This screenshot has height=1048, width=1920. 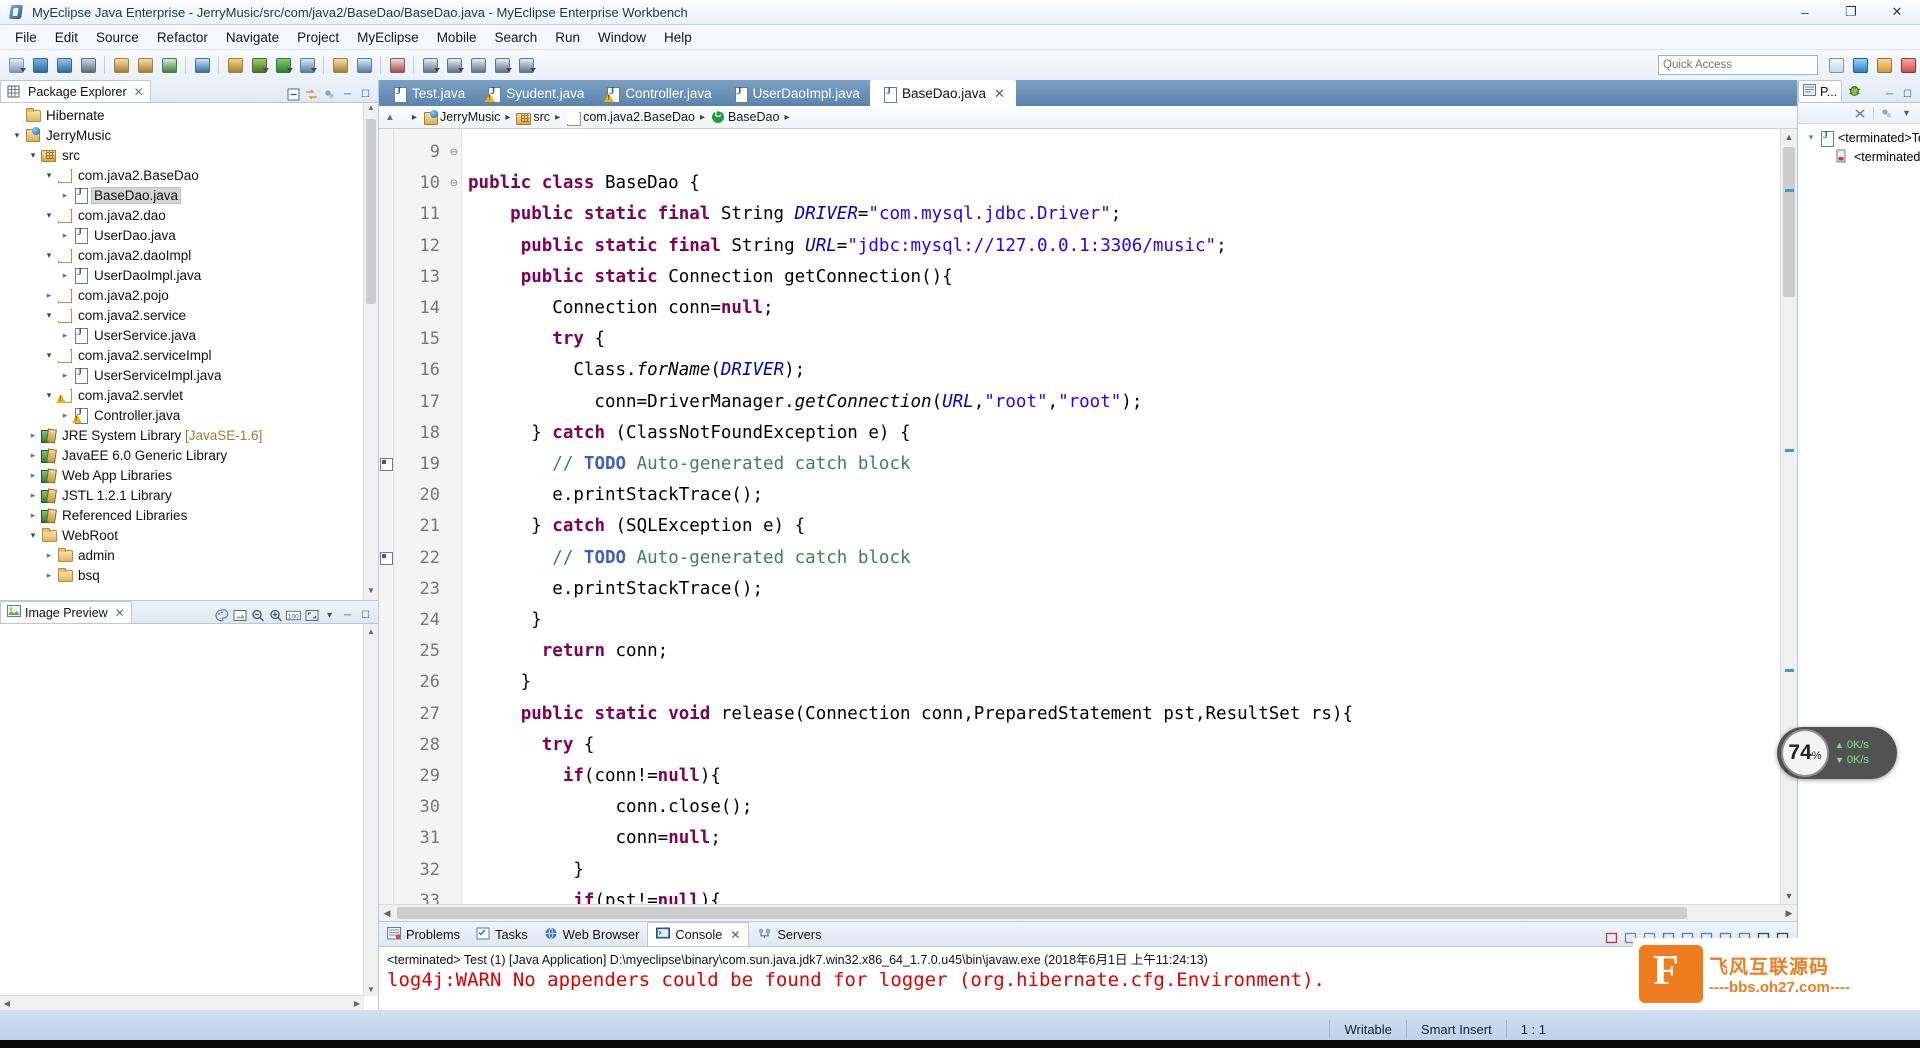 What do you see at coordinates (1124, 370) in the screenshot?
I see `code-line: Class.forName(DRIVER);` at bounding box center [1124, 370].